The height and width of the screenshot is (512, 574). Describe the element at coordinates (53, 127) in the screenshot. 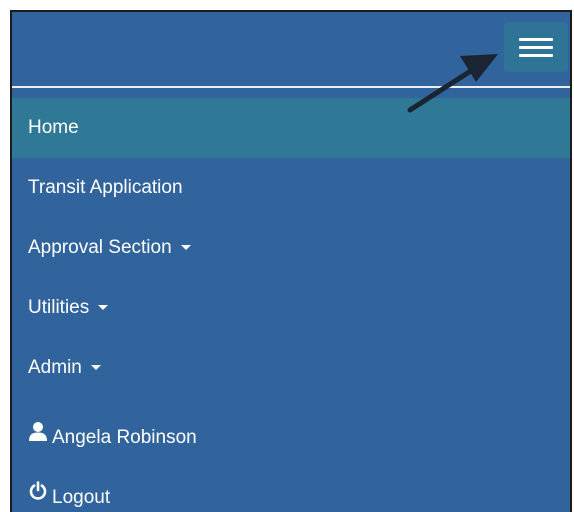

I see `nav-item-label: Home` at that location.